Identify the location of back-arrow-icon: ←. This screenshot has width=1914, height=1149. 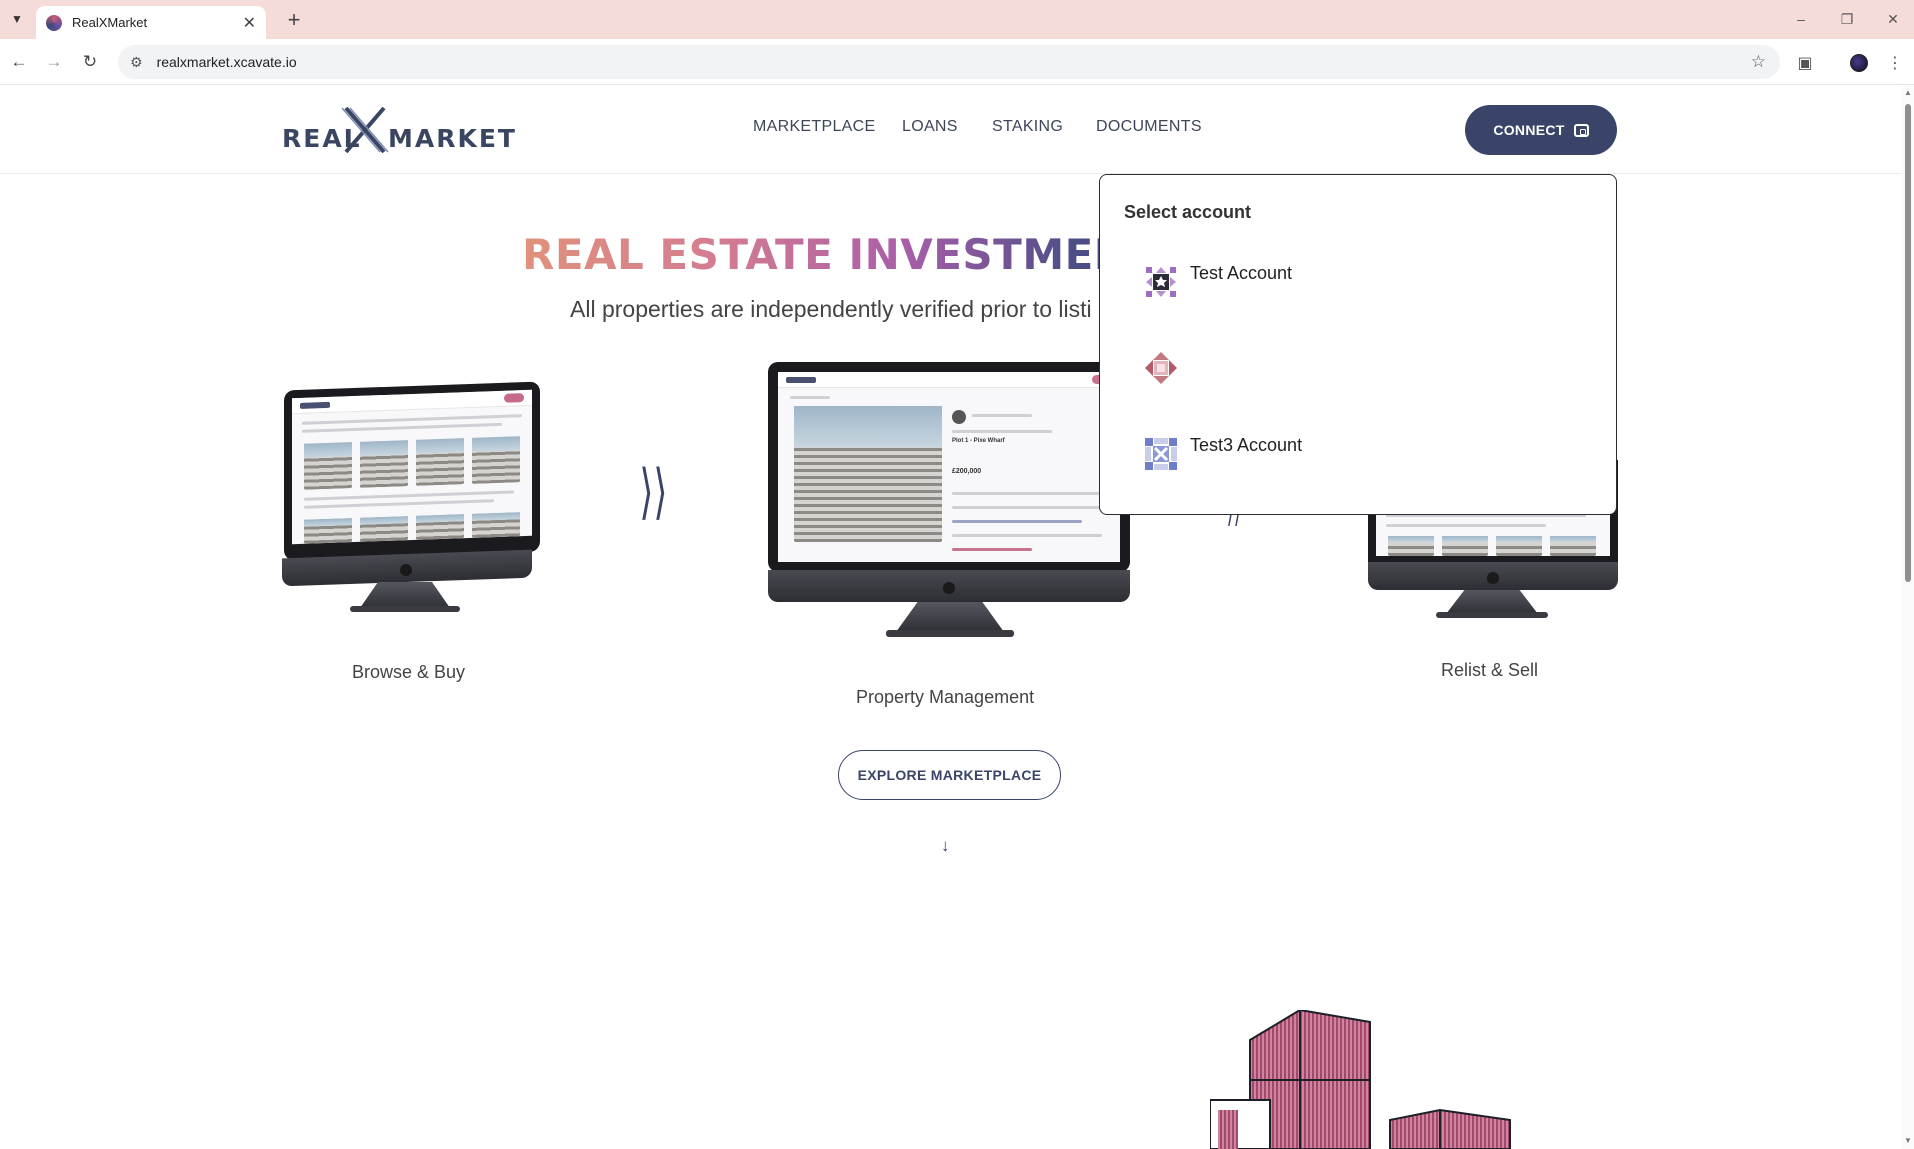
(19, 62).